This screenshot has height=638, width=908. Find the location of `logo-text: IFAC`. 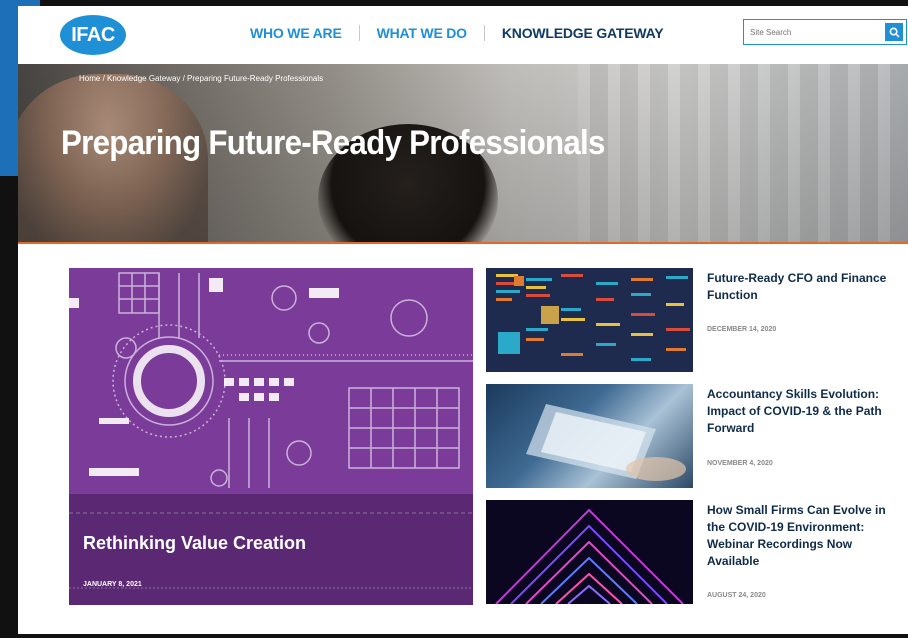

logo-text: IFAC is located at coordinates (93, 34).